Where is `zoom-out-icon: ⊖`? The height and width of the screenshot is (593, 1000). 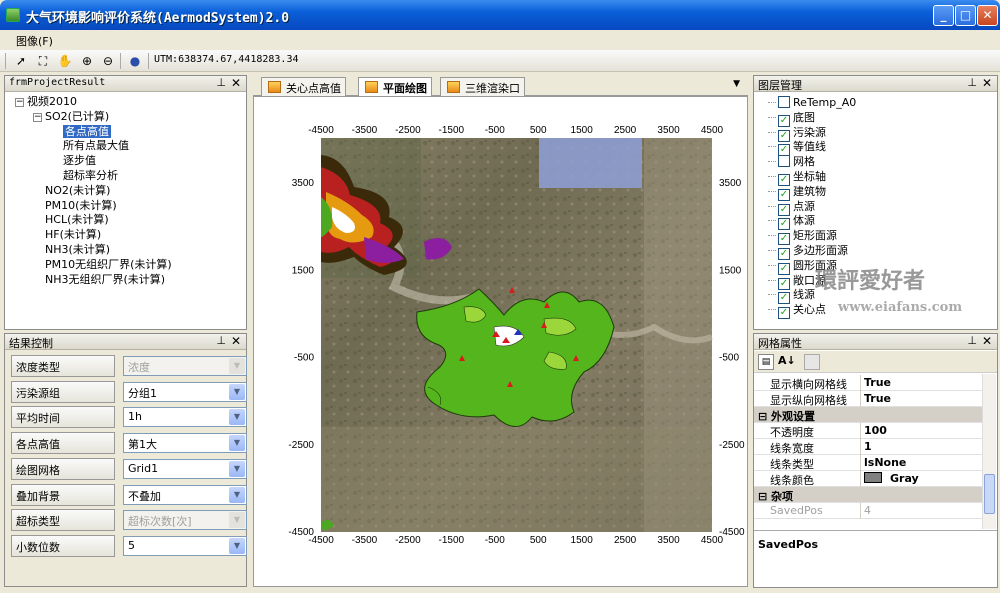
zoom-out-icon: ⊖ is located at coordinates (108, 61).